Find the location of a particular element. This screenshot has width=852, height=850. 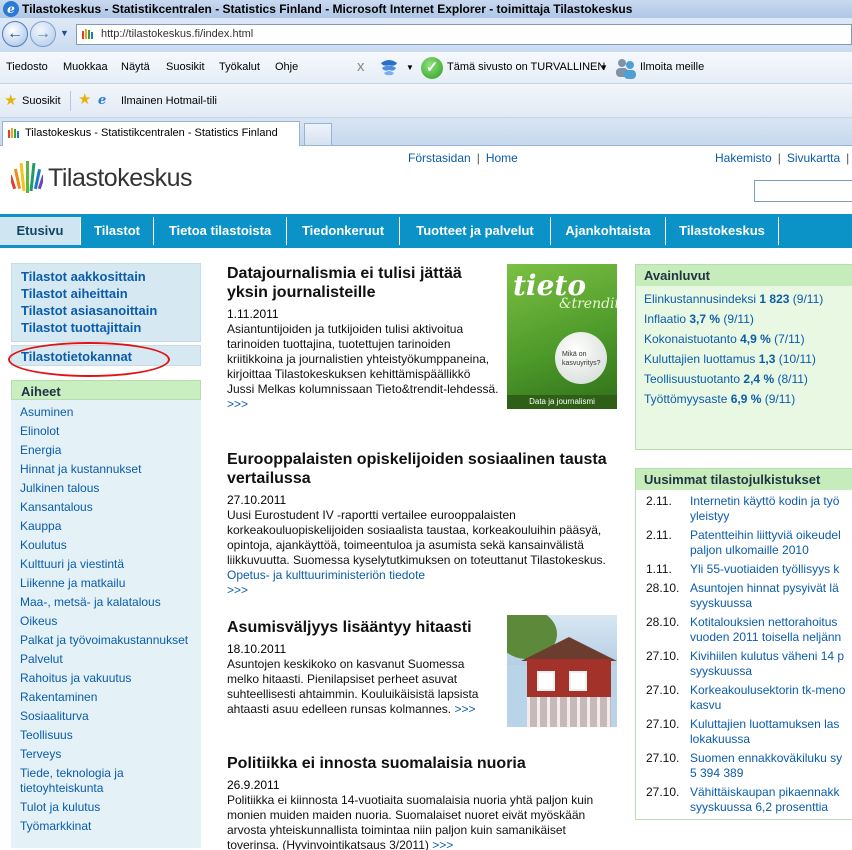

nav-tab-data-collection: Tiedonkeruut is located at coordinates (342, 231).